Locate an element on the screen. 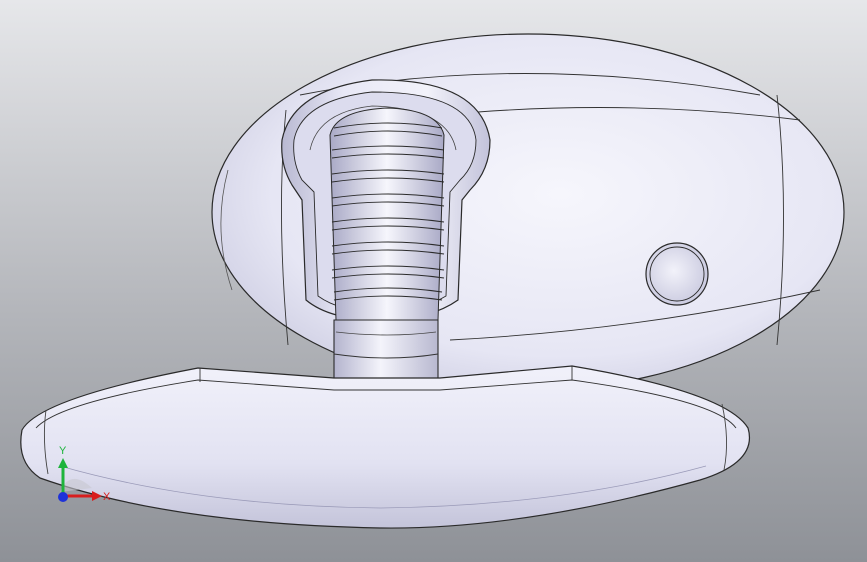 This screenshot has height=562, width=867. round-button-outer is located at coordinates (677, 274).